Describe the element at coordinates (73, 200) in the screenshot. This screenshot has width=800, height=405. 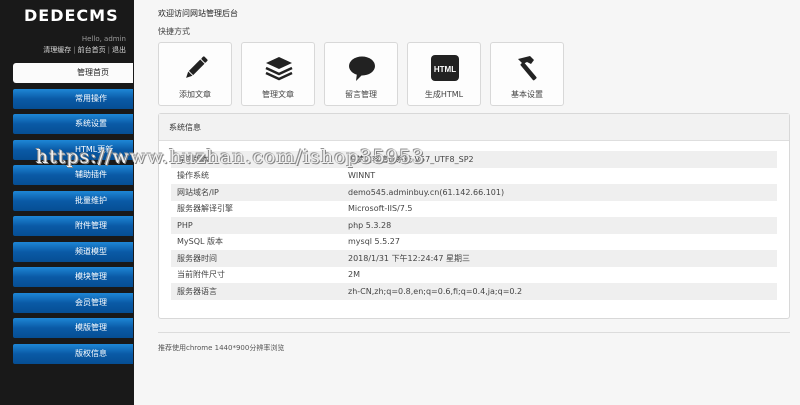
I see `nav-item-batch-maintenance: 批量维护` at that location.